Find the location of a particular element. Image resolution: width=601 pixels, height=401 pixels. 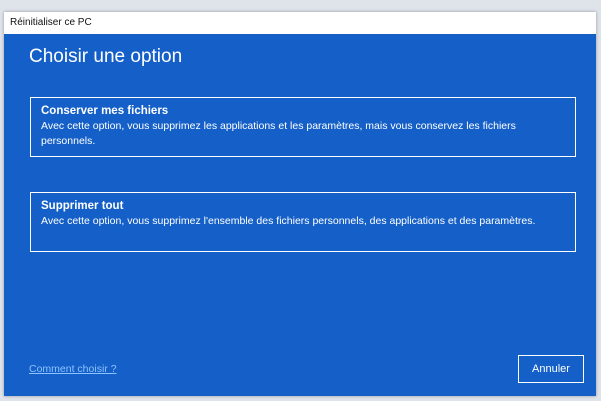

page-title: Choisir une option is located at coordinates (106, 56).